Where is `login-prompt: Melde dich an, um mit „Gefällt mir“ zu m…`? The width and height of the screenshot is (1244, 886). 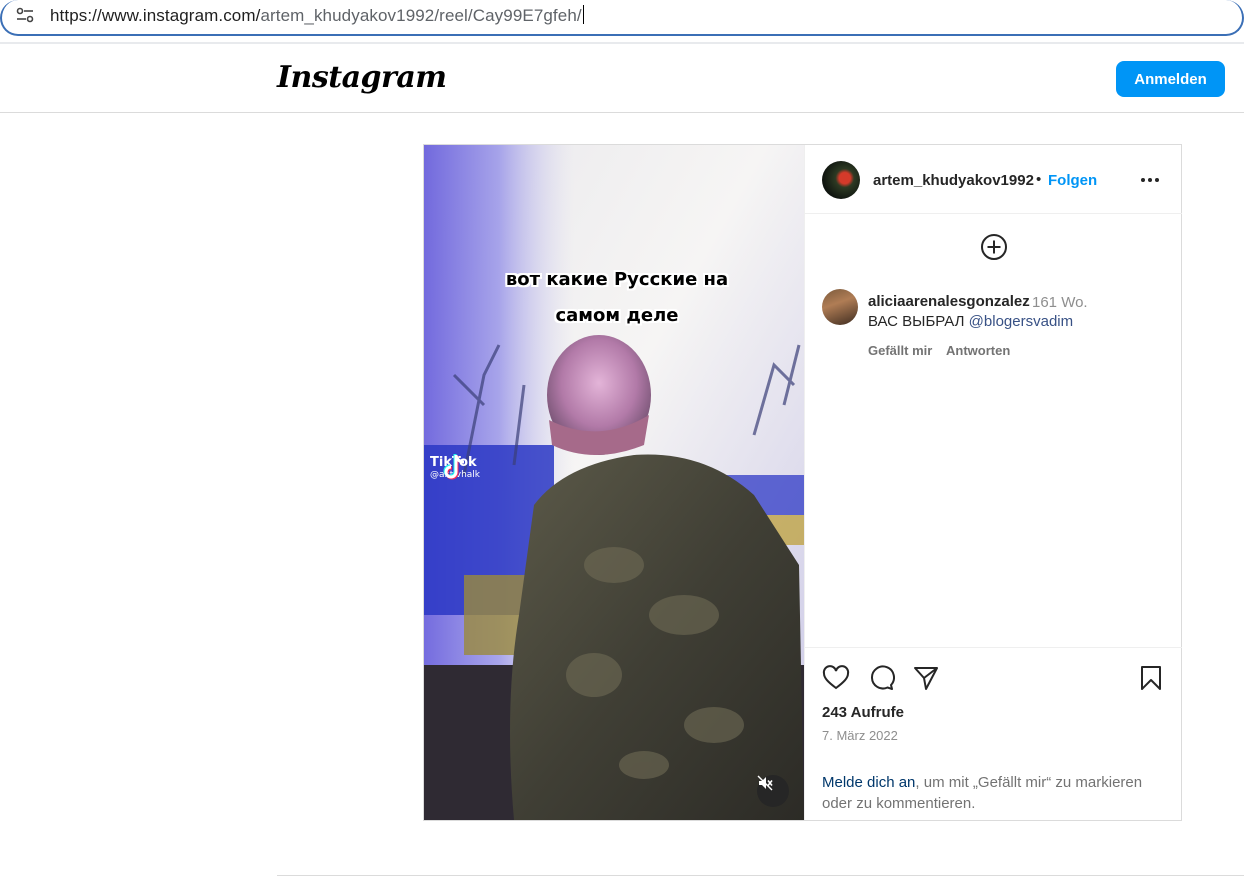
login-prompt: Melde dich an, um mit „Gefällt mir“ zu m… is located at coordinates (997, 793).